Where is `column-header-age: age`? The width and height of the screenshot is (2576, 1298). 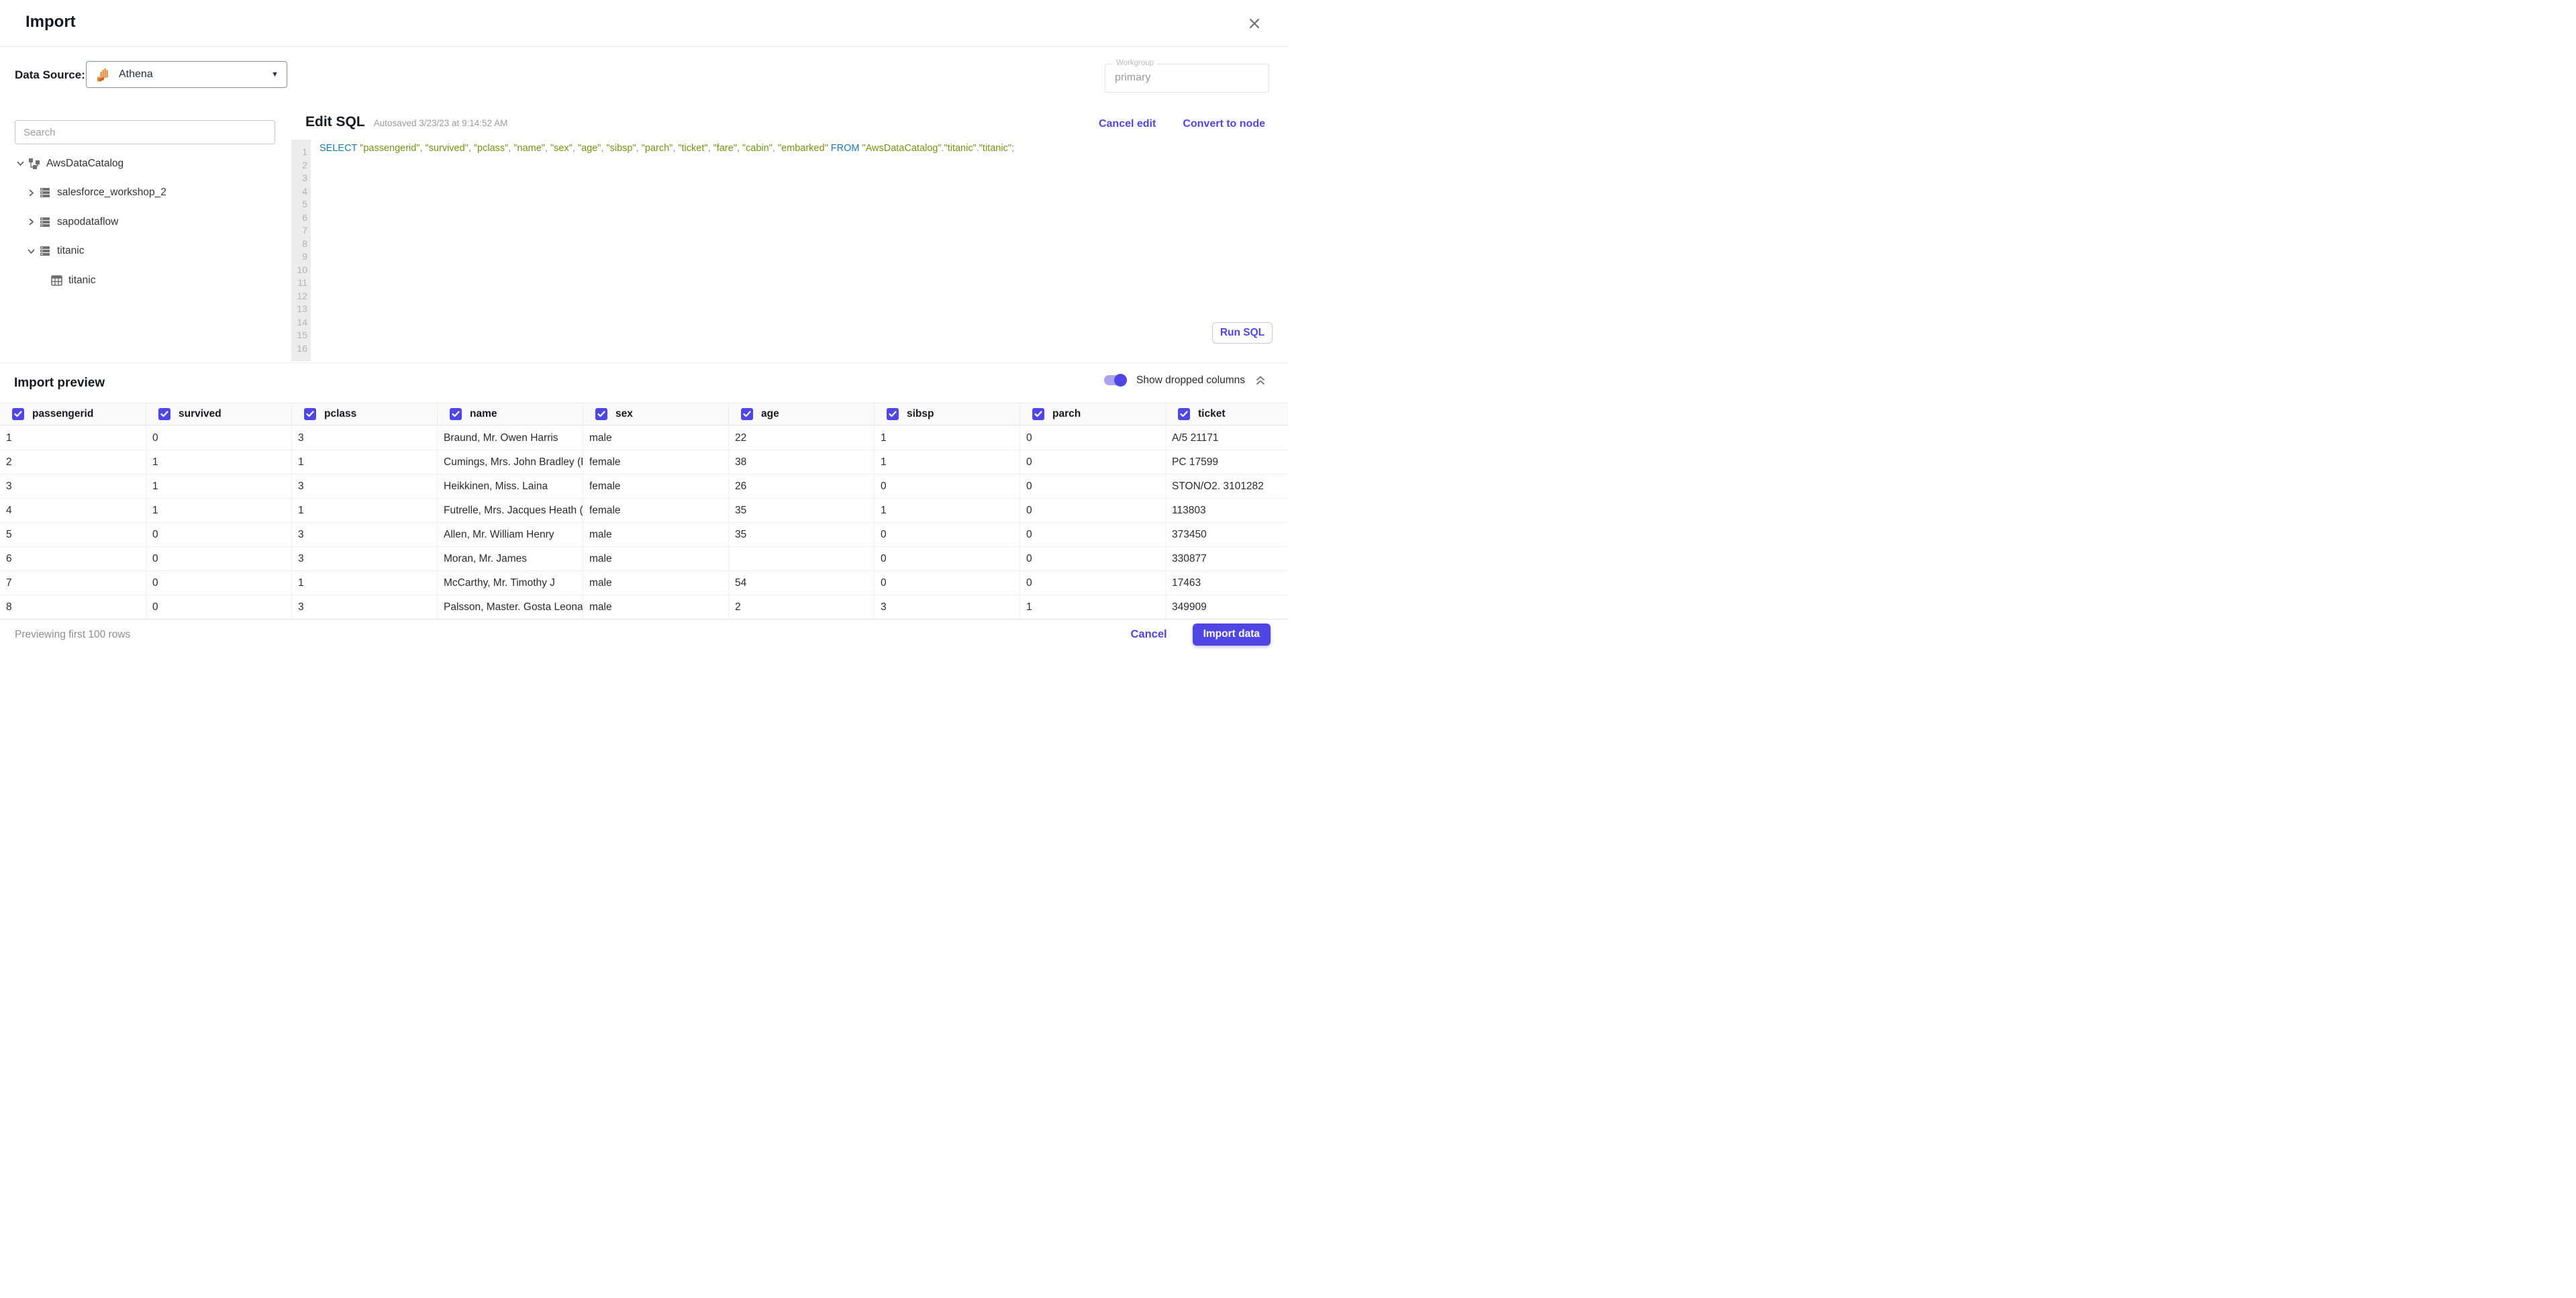
column-header-age: age is located at coordinates (801, 414).